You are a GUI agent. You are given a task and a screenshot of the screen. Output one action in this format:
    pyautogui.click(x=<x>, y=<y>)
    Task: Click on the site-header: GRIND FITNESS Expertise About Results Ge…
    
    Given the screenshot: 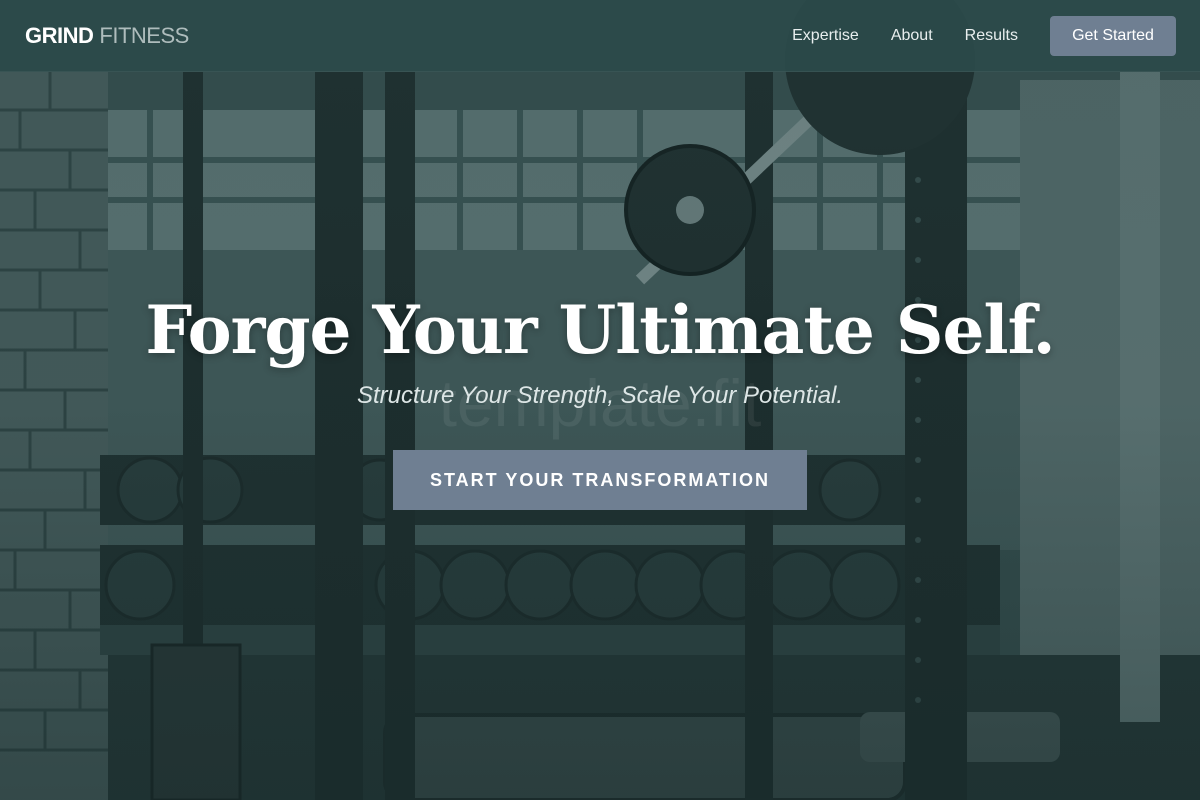 What is the action you would take?
    pyautogui.click(x=600, y=36)
    